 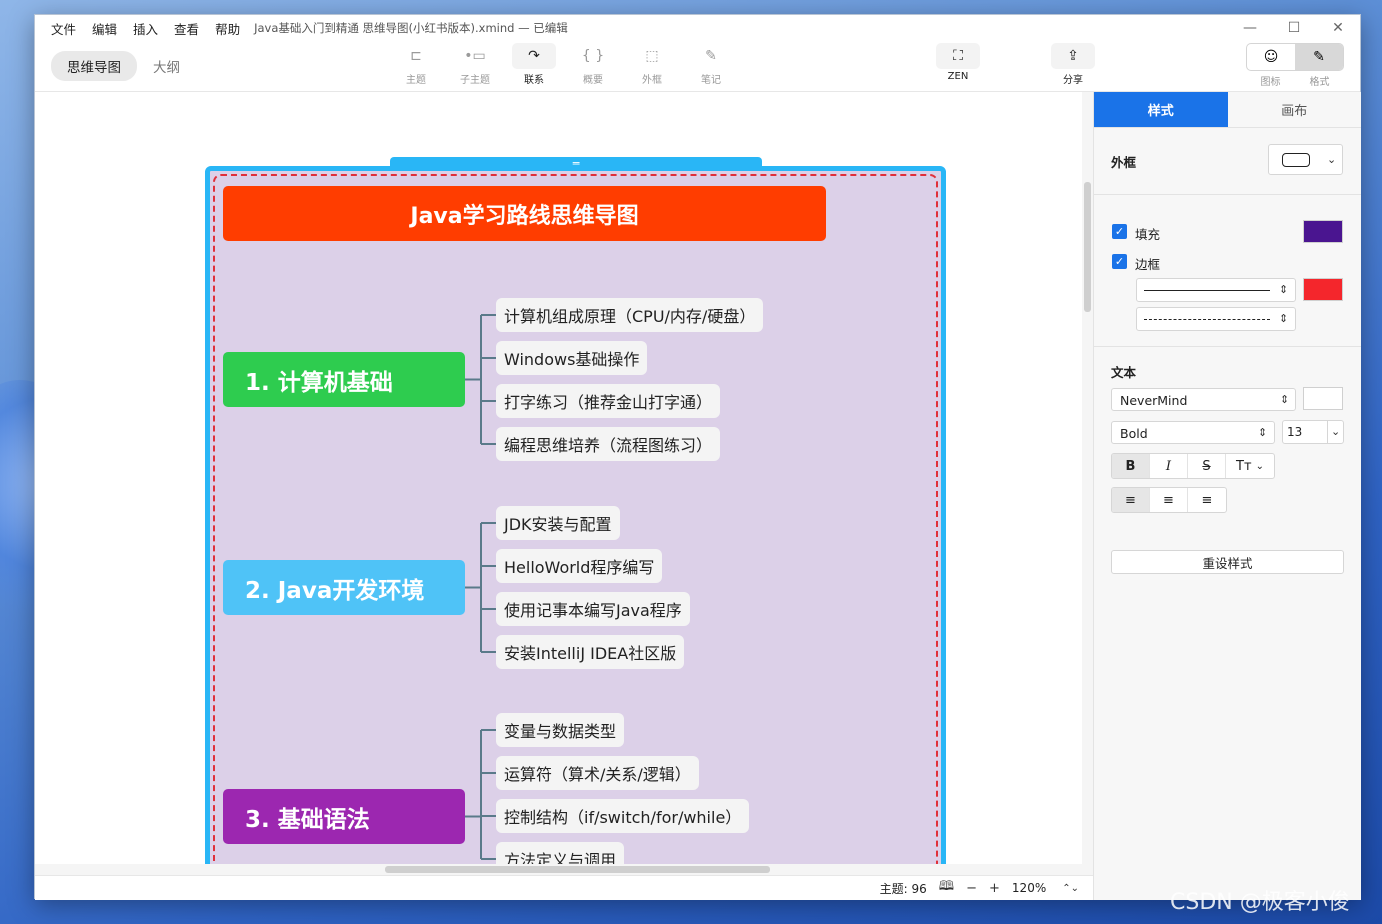 I want to click on font-family-value: NeverMind, so click(x=1154, y=400).